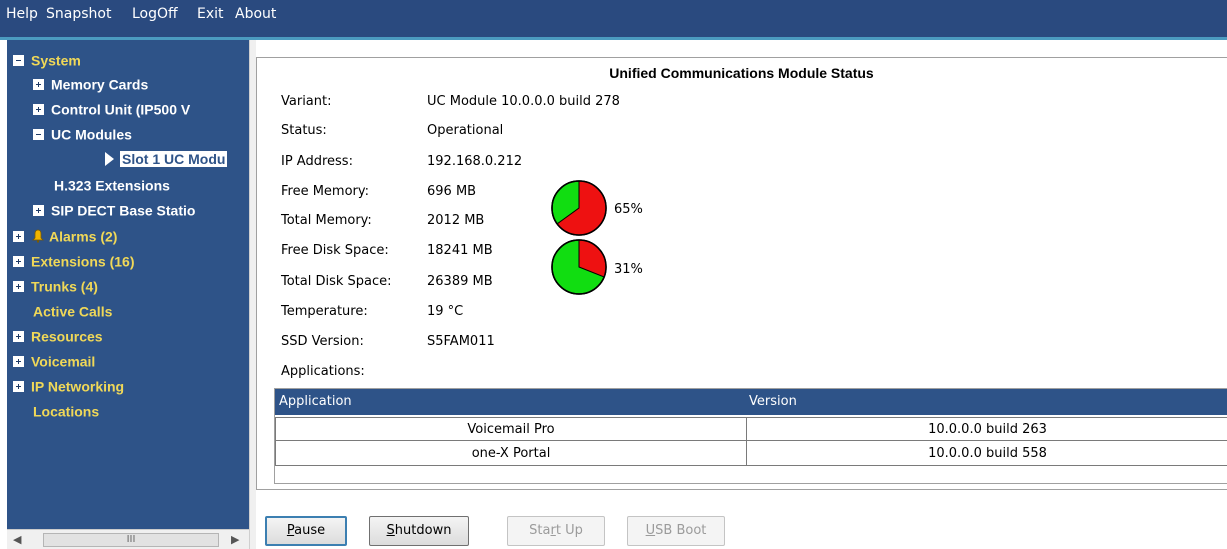 The width and height of the screenshot is (1227, 549). I want to click on tree-item-locations: Locations, so click(66, 413).